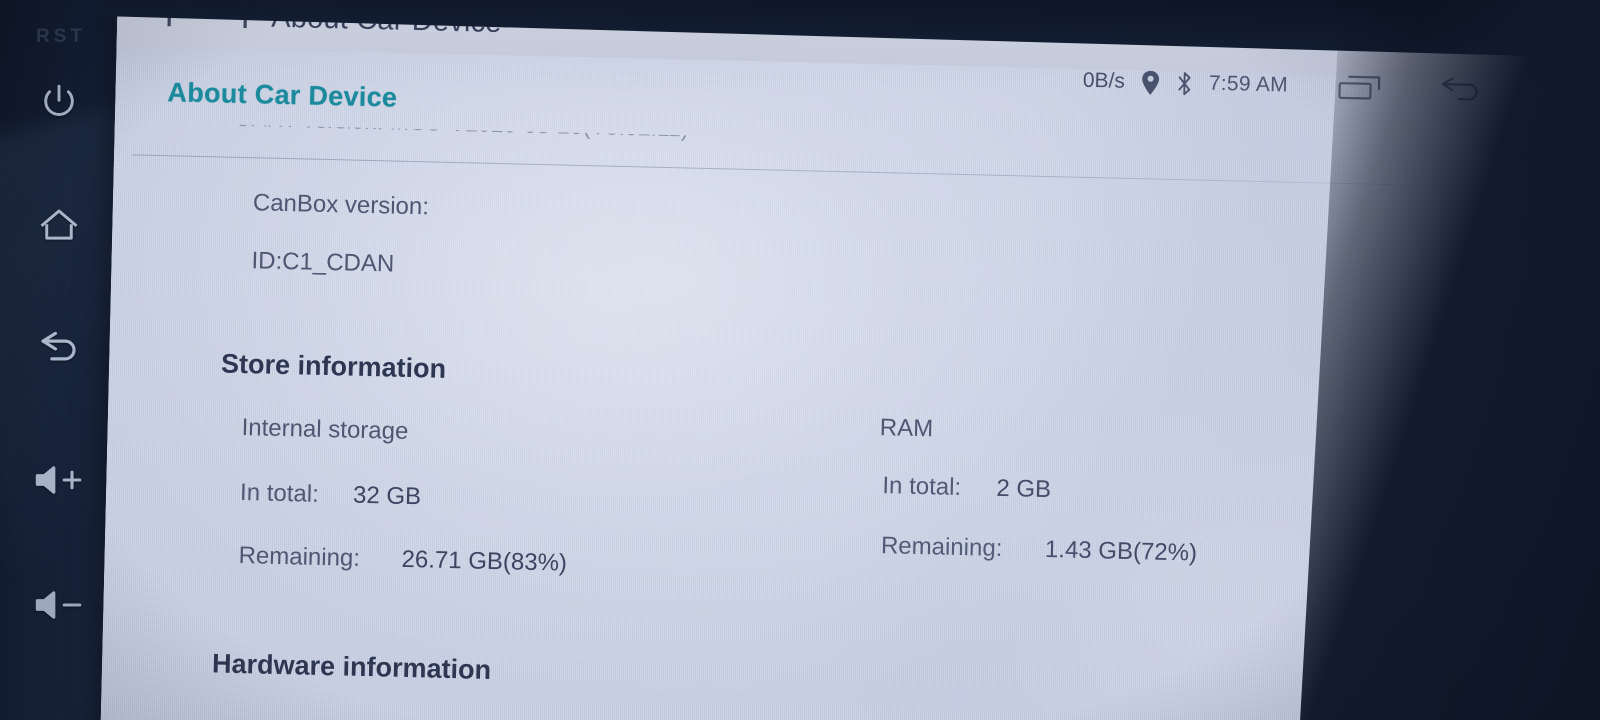 The width and height of the screenshot is (1600, 720). Describe the element at coordinates (1185, 82) in the screenshot. I see `bluetooth-icon` at that location.